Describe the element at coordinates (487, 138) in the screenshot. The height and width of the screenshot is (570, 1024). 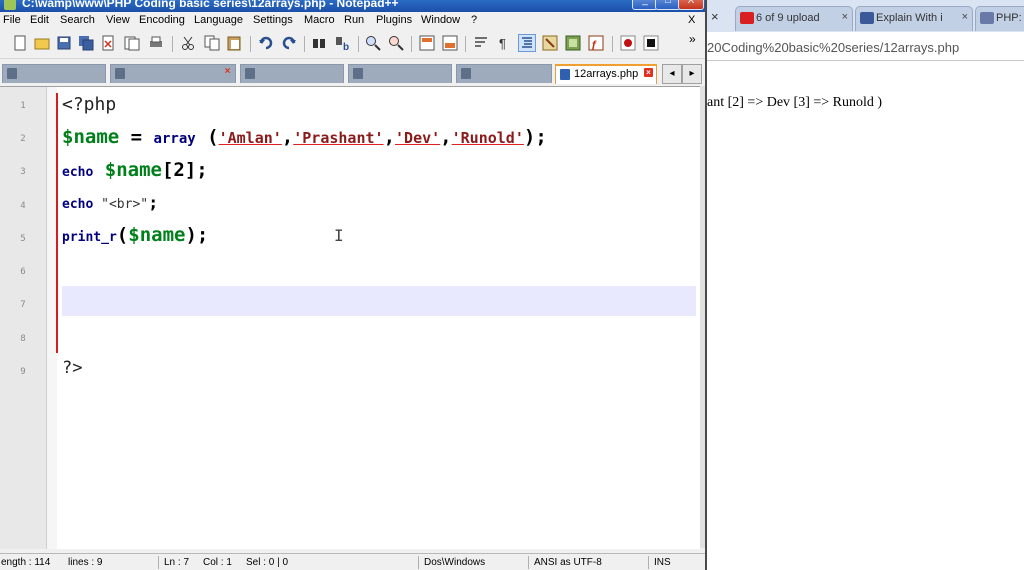
I see `string-token: 'Runold'` at that location.